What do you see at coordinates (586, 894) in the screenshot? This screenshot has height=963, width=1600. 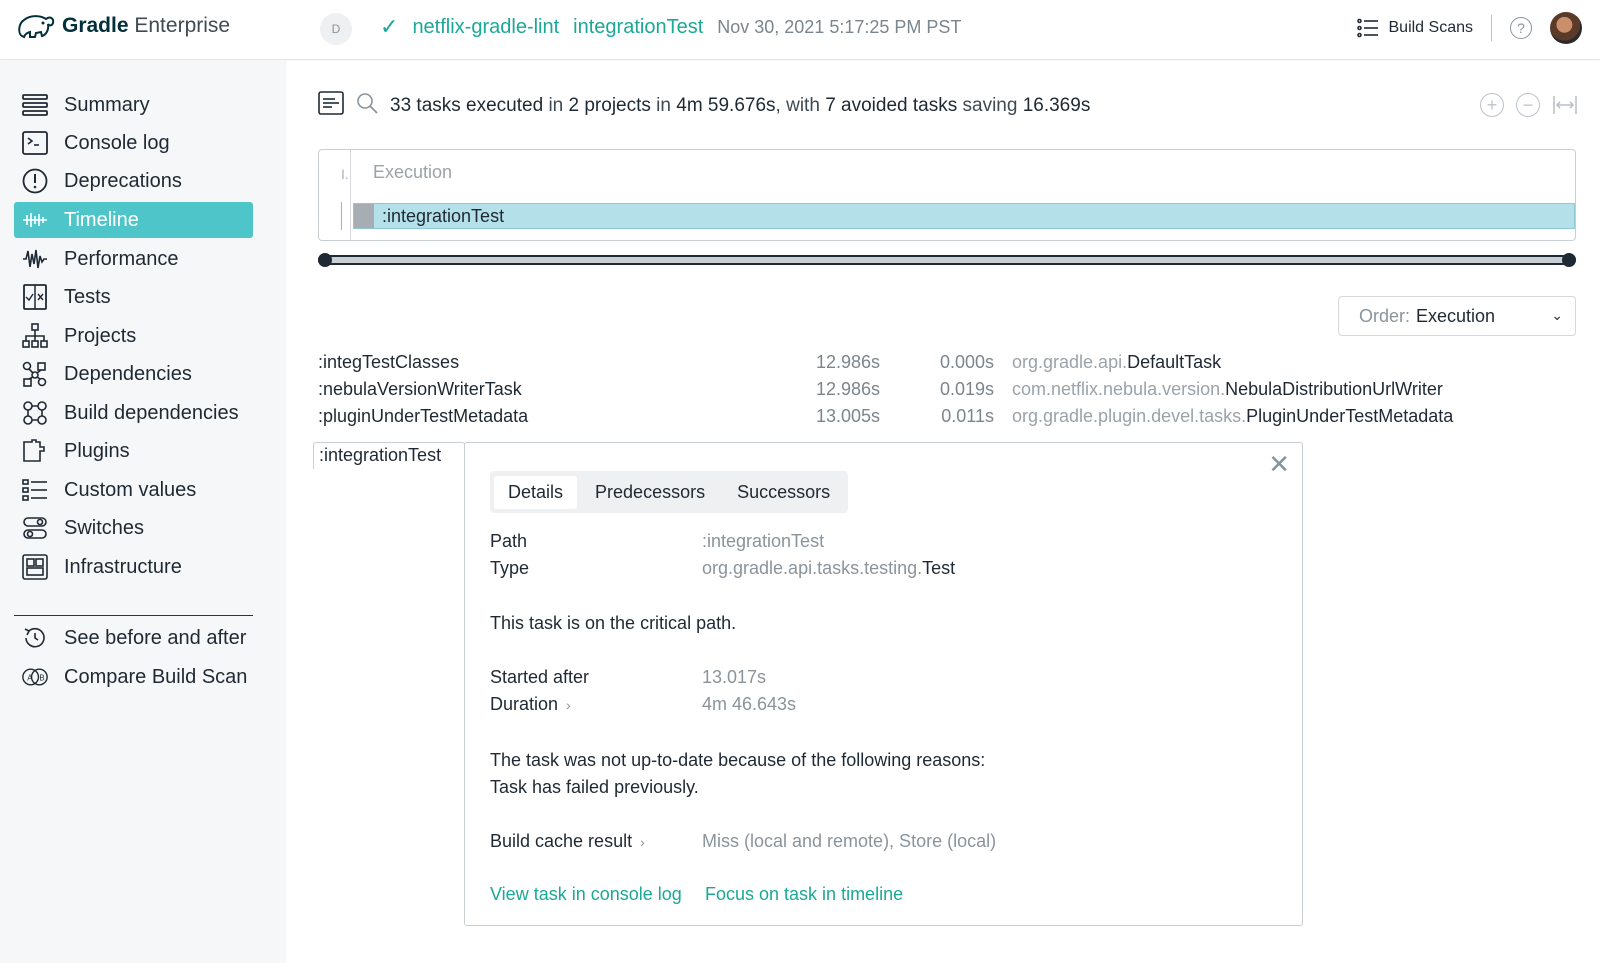 I see `view-in-console-log-link: View task in console log` at bounding box center [586, 894].